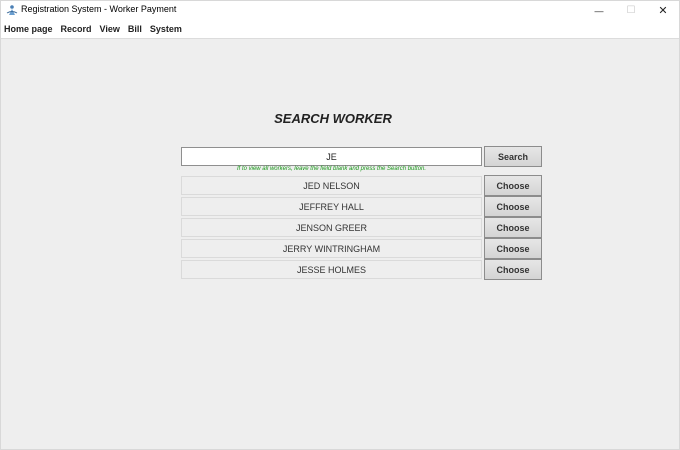 Image resolution: width=680 pixels, height=450 pixels. Describe the element at coordinates (331, 269) in the screenshot. I see `result-row-jesse-holmes: JESSE HOLMES` at that location.